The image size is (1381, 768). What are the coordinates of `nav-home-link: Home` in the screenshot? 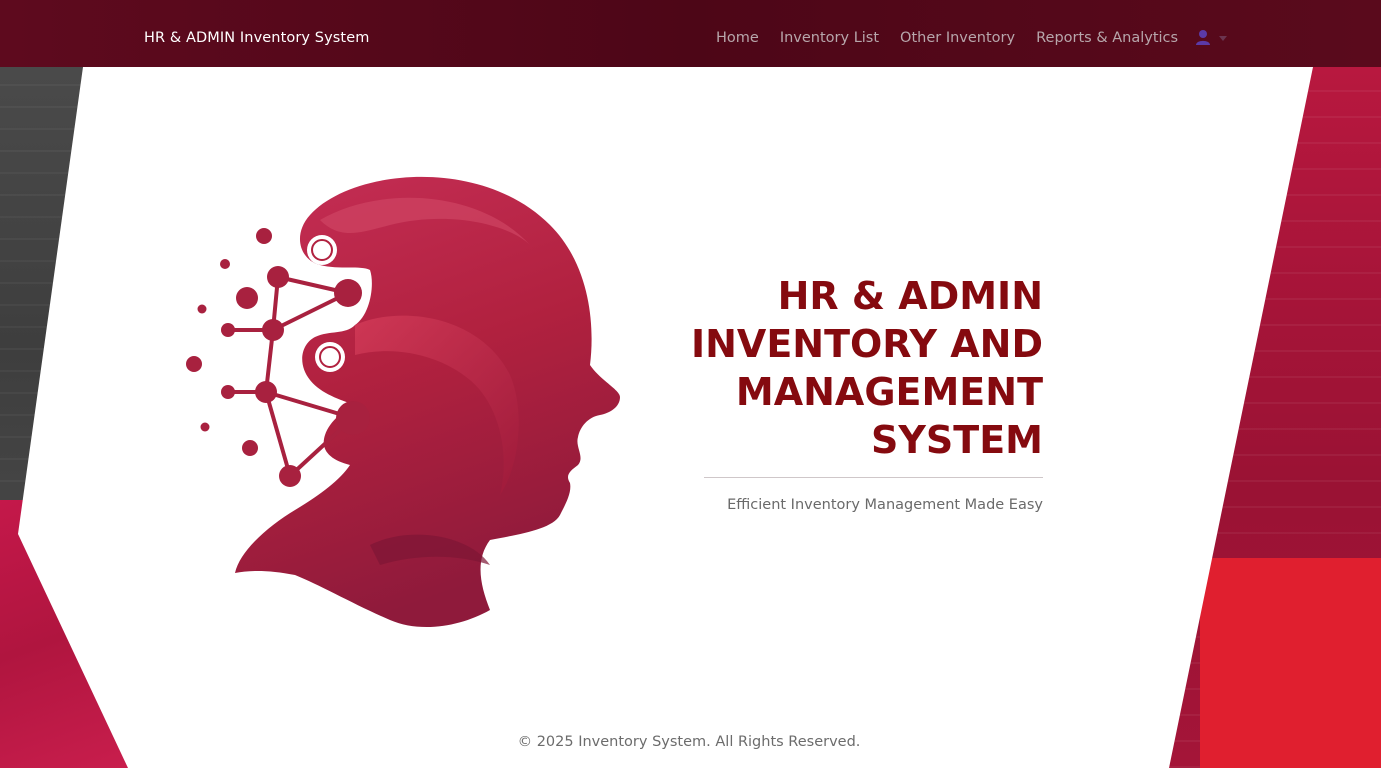 It's located at (737, 38).